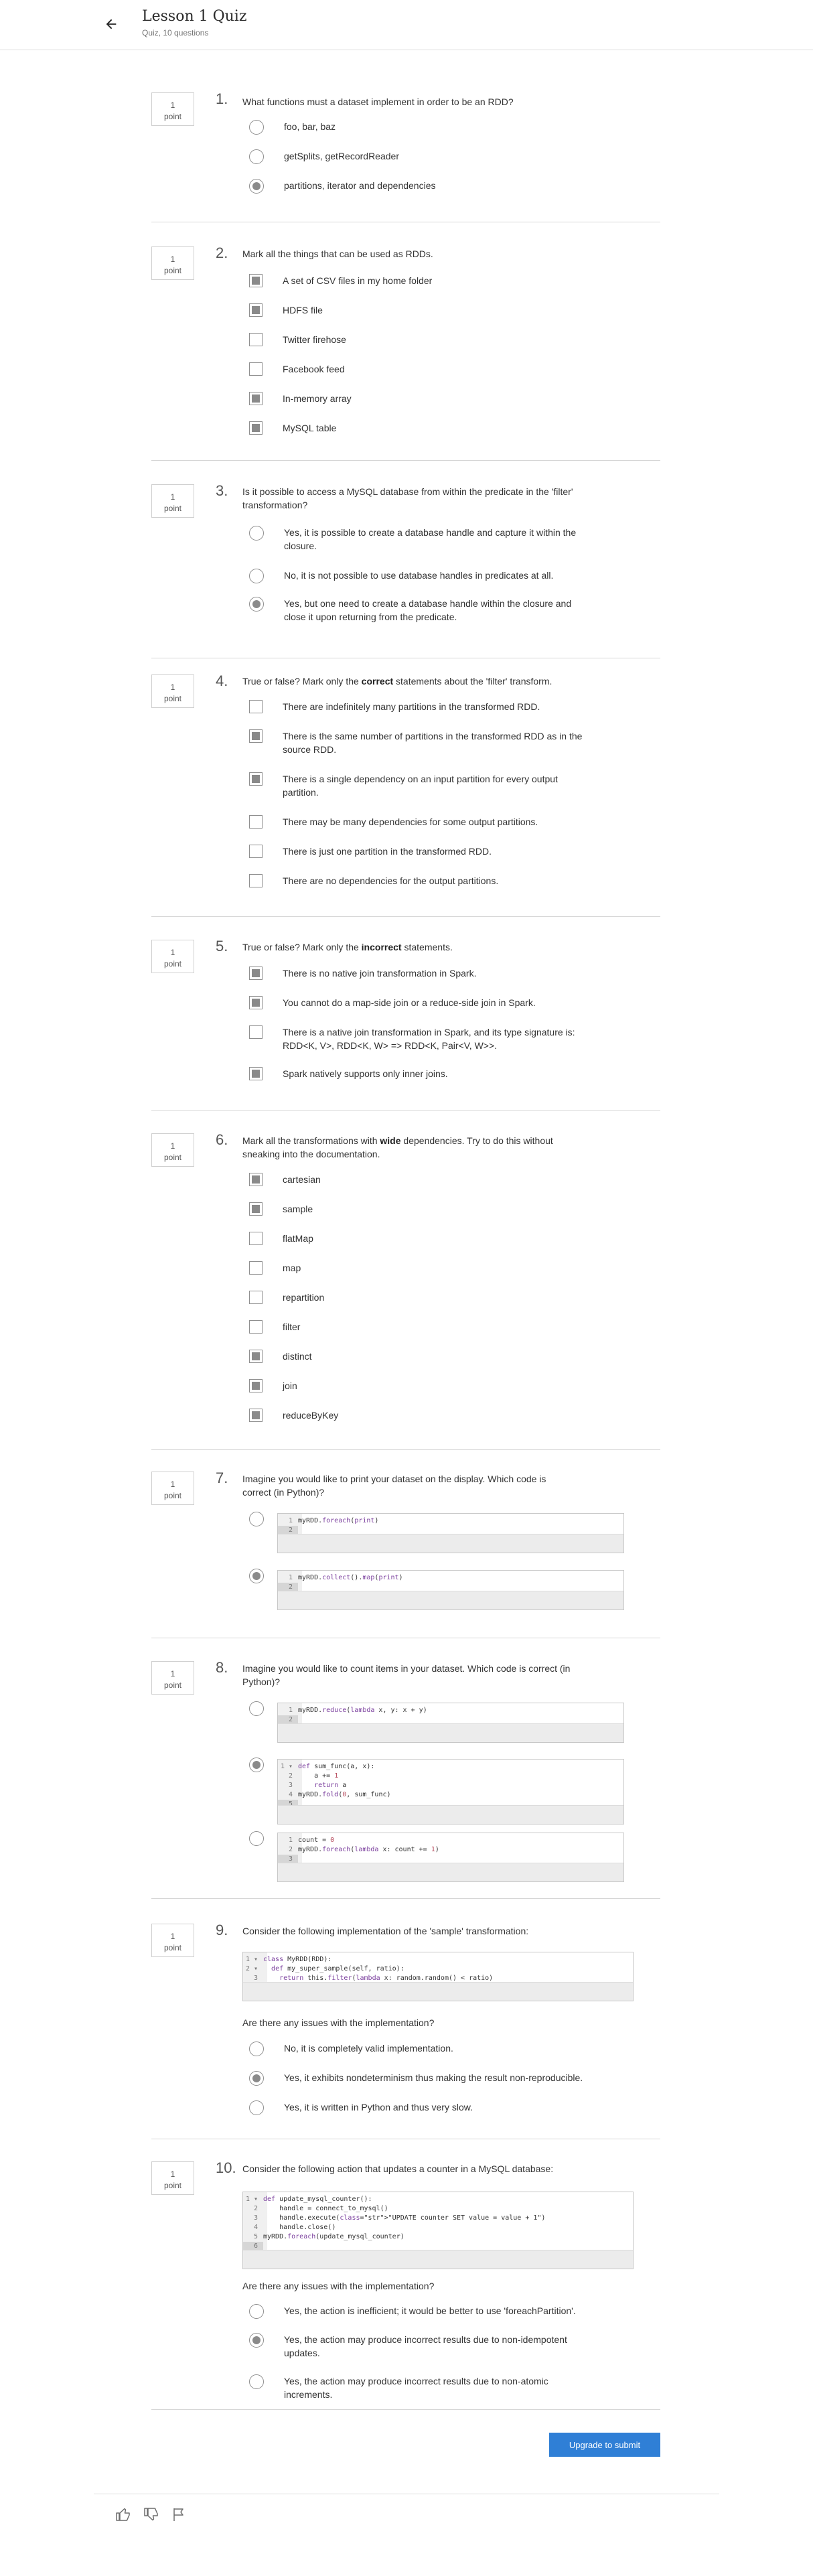 The width and height of the screenshot is (813, 2576). I want to click on answer-option: A set of CSV files in my home folder, so click(420, 280).